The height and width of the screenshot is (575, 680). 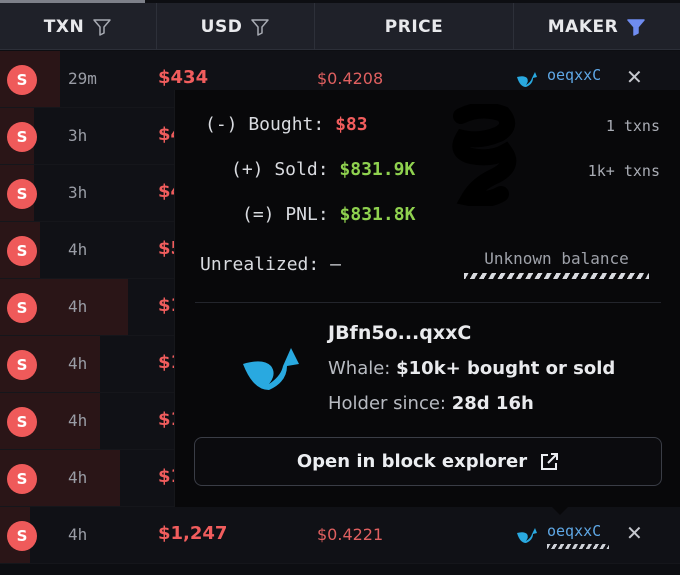 What do you see at coordinates (632, 126) in the screenshot?
I see `bought-txns: 1 txns` at bounding box center [632, 126].